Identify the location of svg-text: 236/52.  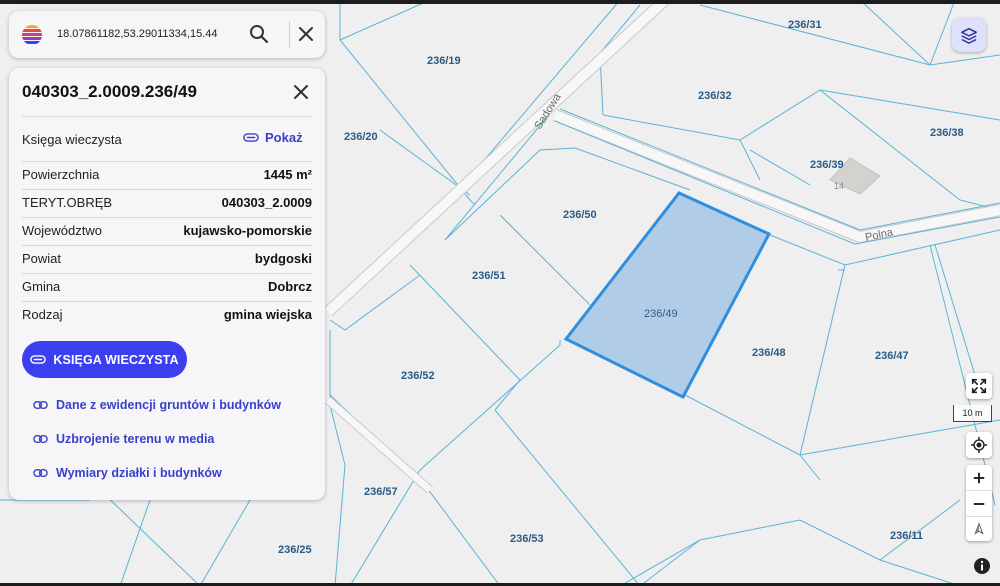
(418, 376).